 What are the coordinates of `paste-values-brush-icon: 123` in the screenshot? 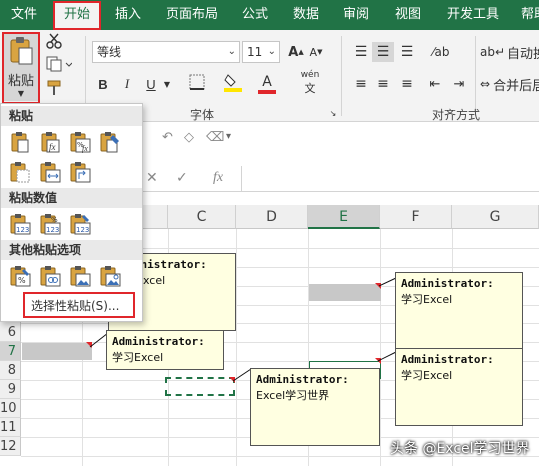 It's located at (80, 225).